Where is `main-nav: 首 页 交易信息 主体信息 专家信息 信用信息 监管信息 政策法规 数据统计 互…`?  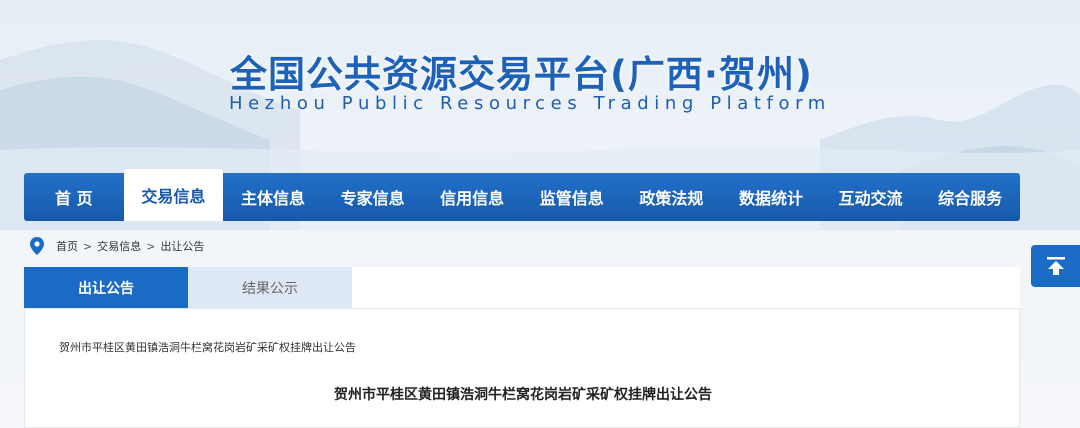 main-nav: 首 页 交易信息 主体信息 专家信息 信用信息 监管信息 政策法规 数据统计 互… is located at coordinates (522, 195).